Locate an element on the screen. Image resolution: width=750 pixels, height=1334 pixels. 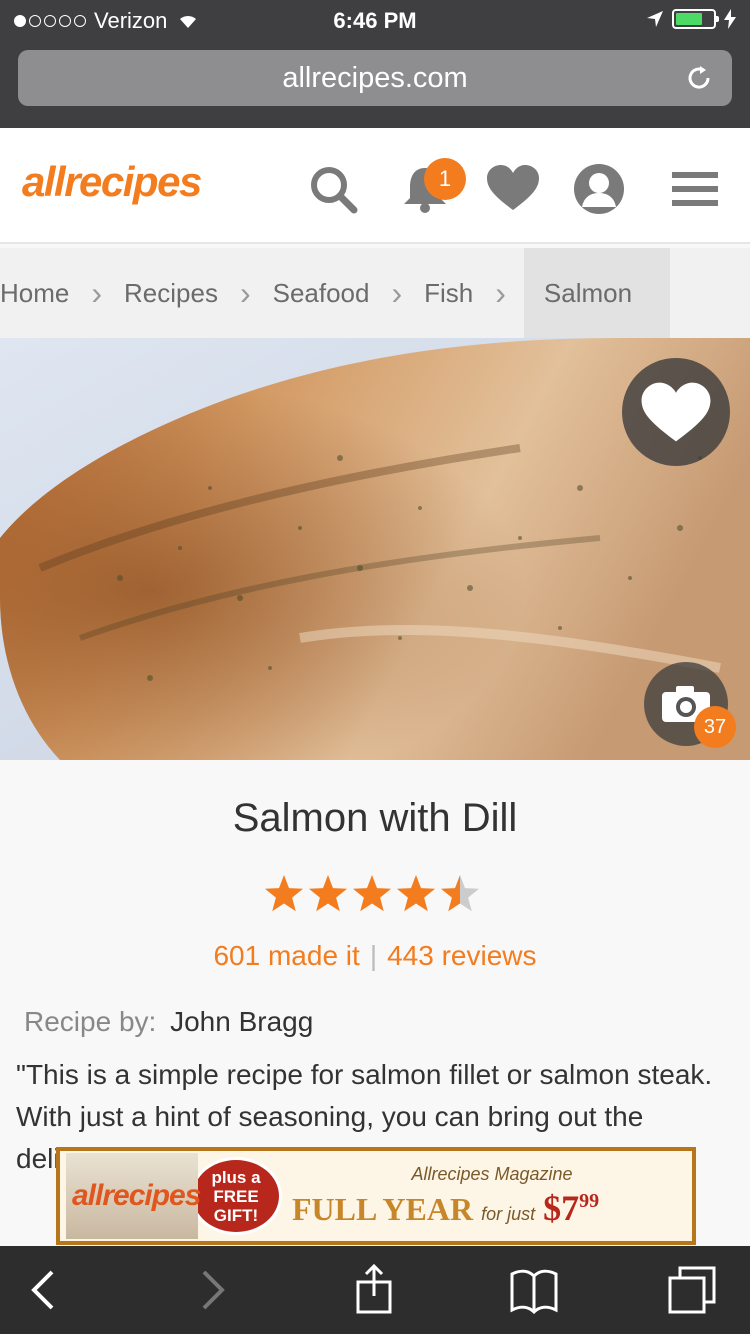
star-rating is located at coordinates (372, 895).